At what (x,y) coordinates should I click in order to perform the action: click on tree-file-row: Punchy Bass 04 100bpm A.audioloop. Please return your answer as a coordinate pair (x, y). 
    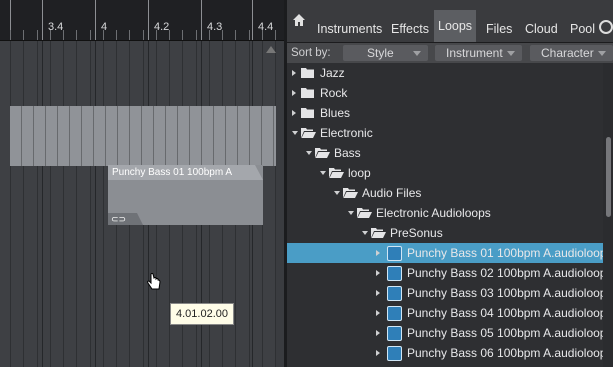
    Looking at the image, I should click on (446, 313).